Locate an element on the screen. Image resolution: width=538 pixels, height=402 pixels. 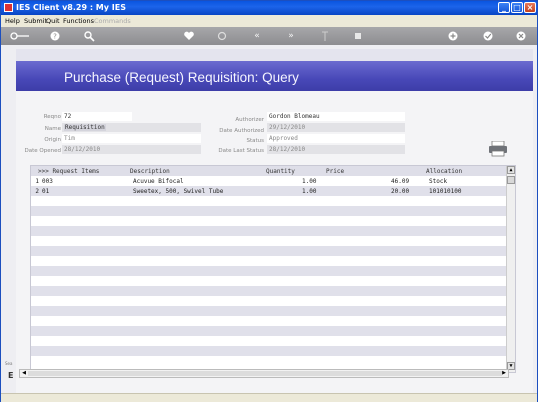
help-icon: ? is located at coordinates (55, 36).